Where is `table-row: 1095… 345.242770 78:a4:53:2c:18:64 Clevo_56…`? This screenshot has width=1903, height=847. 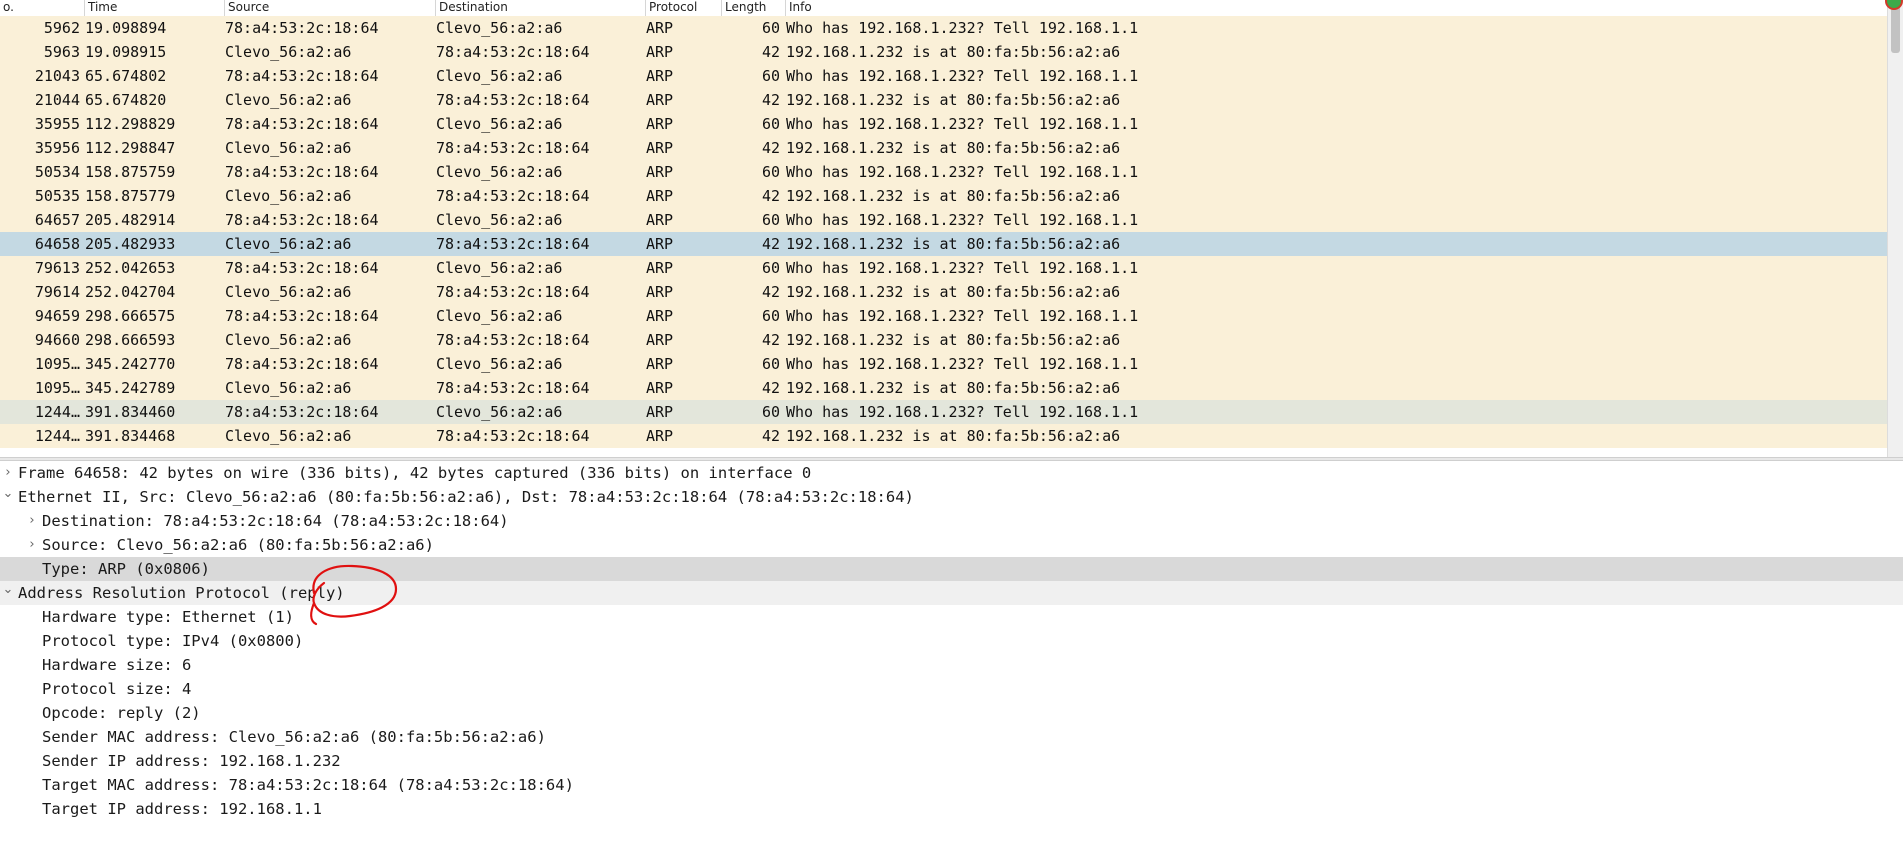 table-row: 1095… 345.242770 78:a4:53:2c:18:64 Clevo_56… is located at coordinates (943, 364).